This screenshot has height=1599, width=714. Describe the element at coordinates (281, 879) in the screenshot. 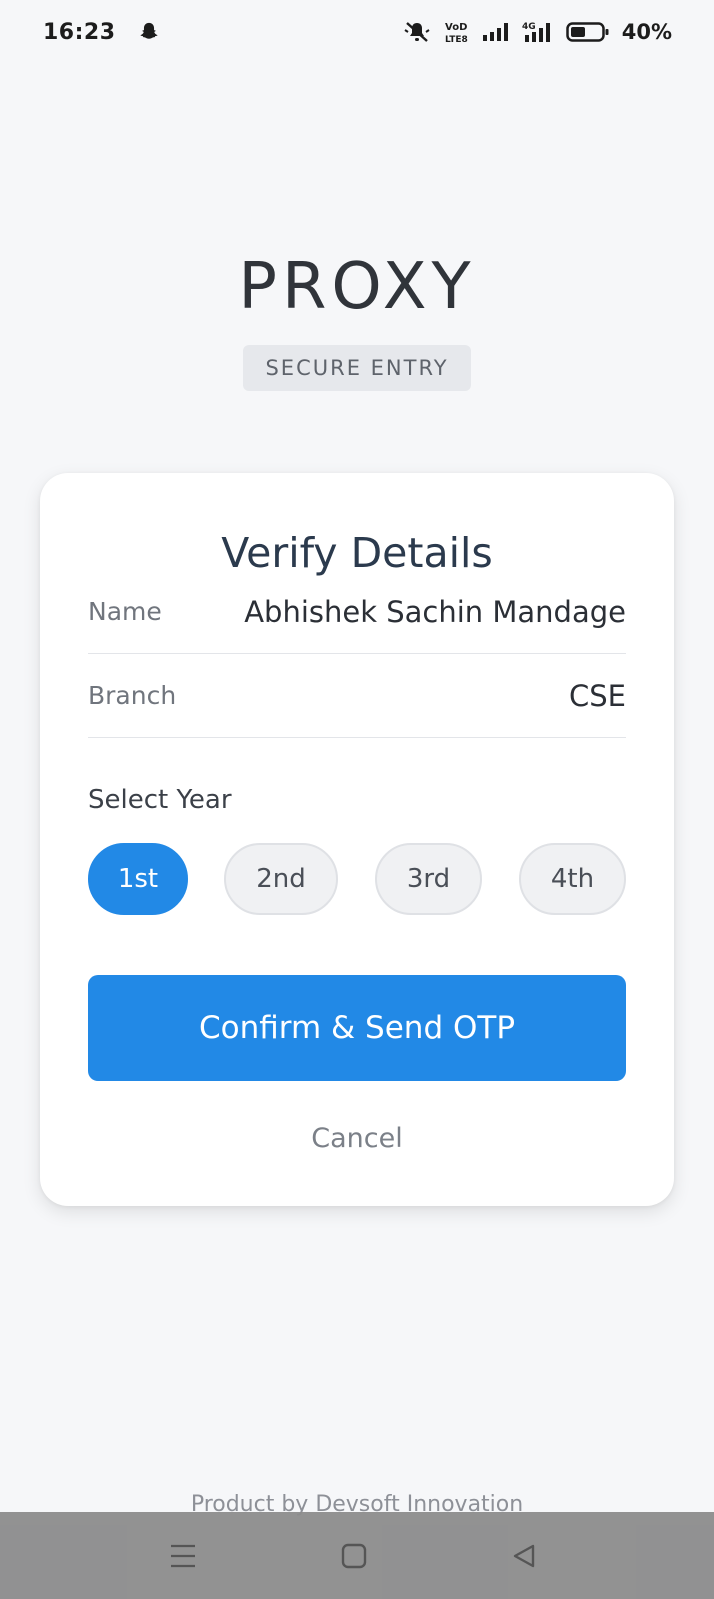

I see `year-option-2nd: 2nd` at that location.